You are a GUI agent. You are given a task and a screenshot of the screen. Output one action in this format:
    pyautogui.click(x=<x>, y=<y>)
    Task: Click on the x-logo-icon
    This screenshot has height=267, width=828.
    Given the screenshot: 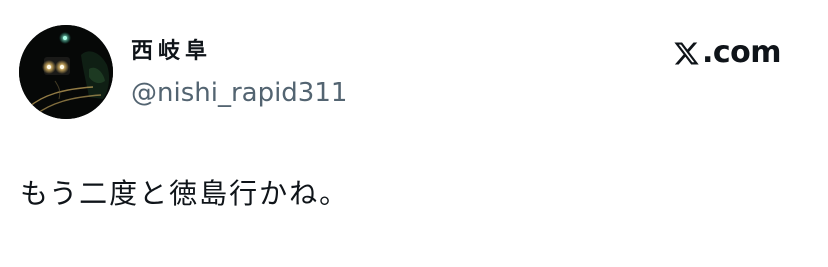 What is the action you would take?
    pyautogui.click(x=686, y=53)
    